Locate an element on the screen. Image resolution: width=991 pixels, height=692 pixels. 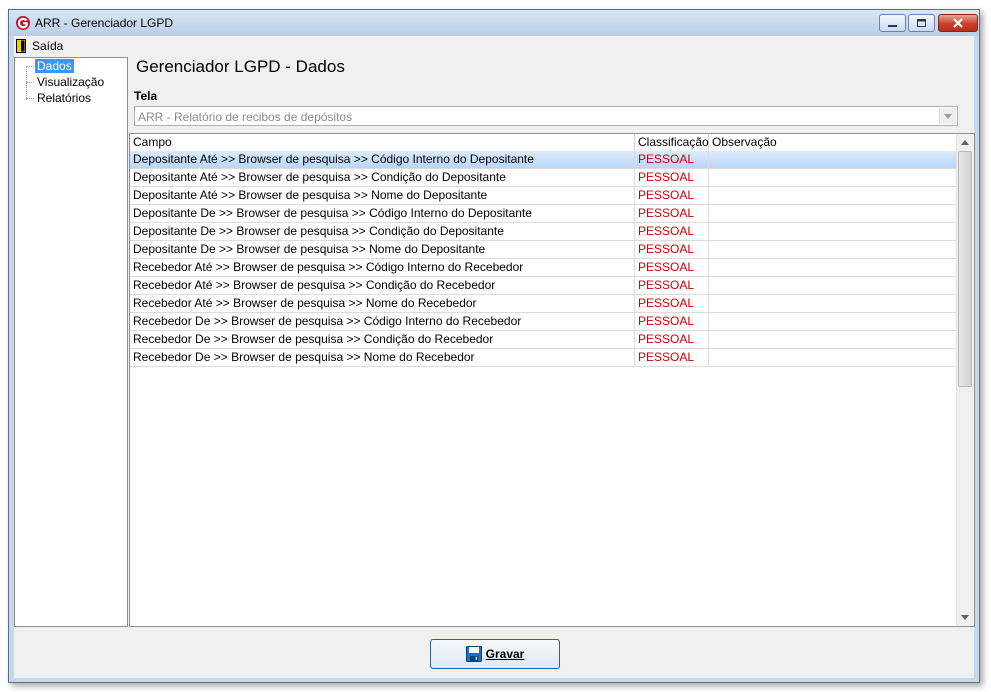
column-header-classificacao: Classificação is located at coordinates (672, 142).